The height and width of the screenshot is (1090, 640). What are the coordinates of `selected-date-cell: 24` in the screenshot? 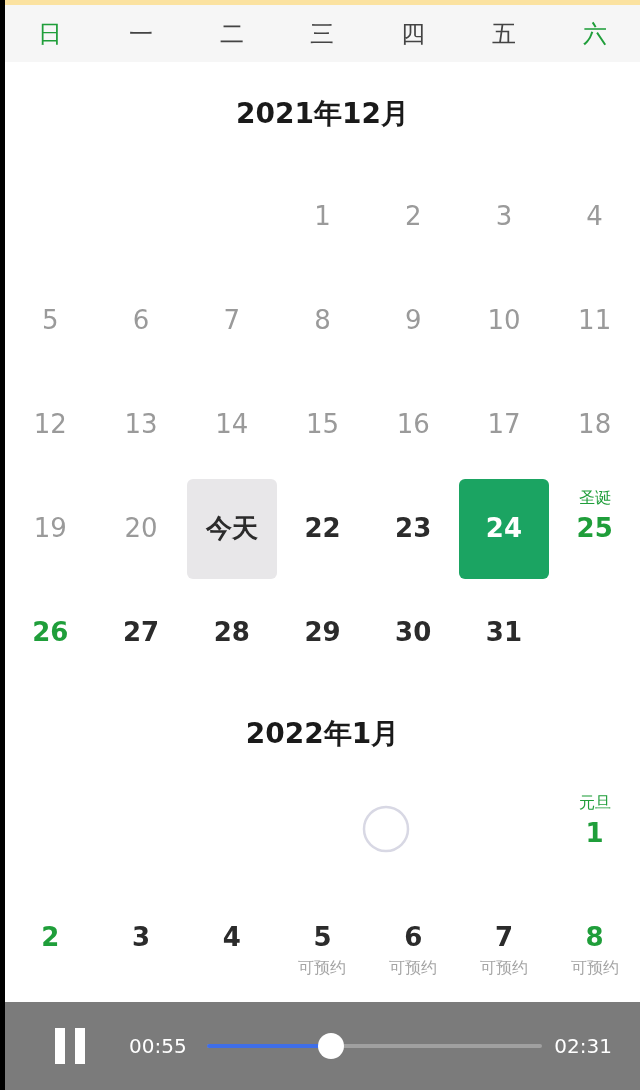 It's located at (503, 529).